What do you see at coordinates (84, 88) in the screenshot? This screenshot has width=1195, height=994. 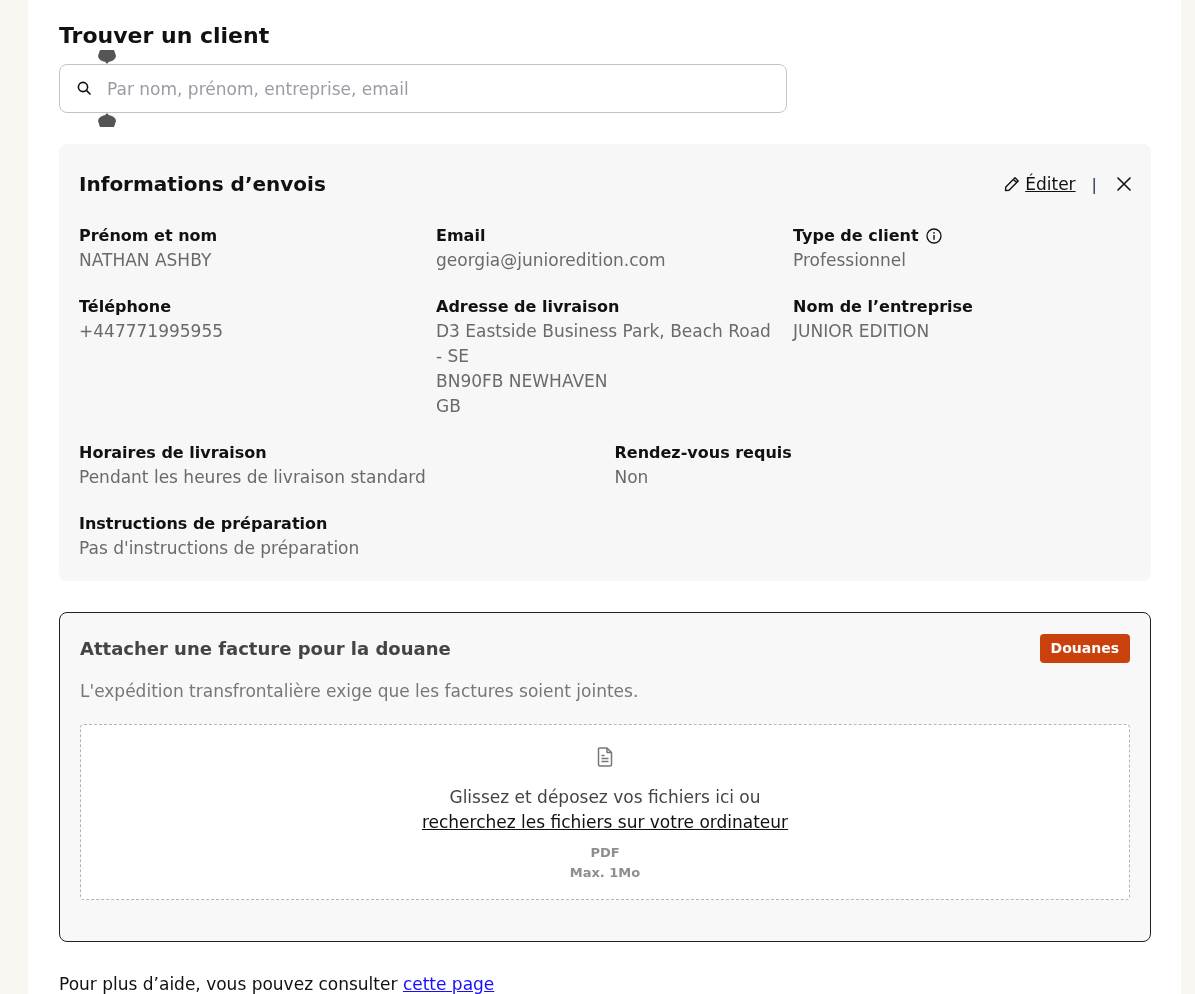 I see `search-icon` at bounding box center [84, 88].